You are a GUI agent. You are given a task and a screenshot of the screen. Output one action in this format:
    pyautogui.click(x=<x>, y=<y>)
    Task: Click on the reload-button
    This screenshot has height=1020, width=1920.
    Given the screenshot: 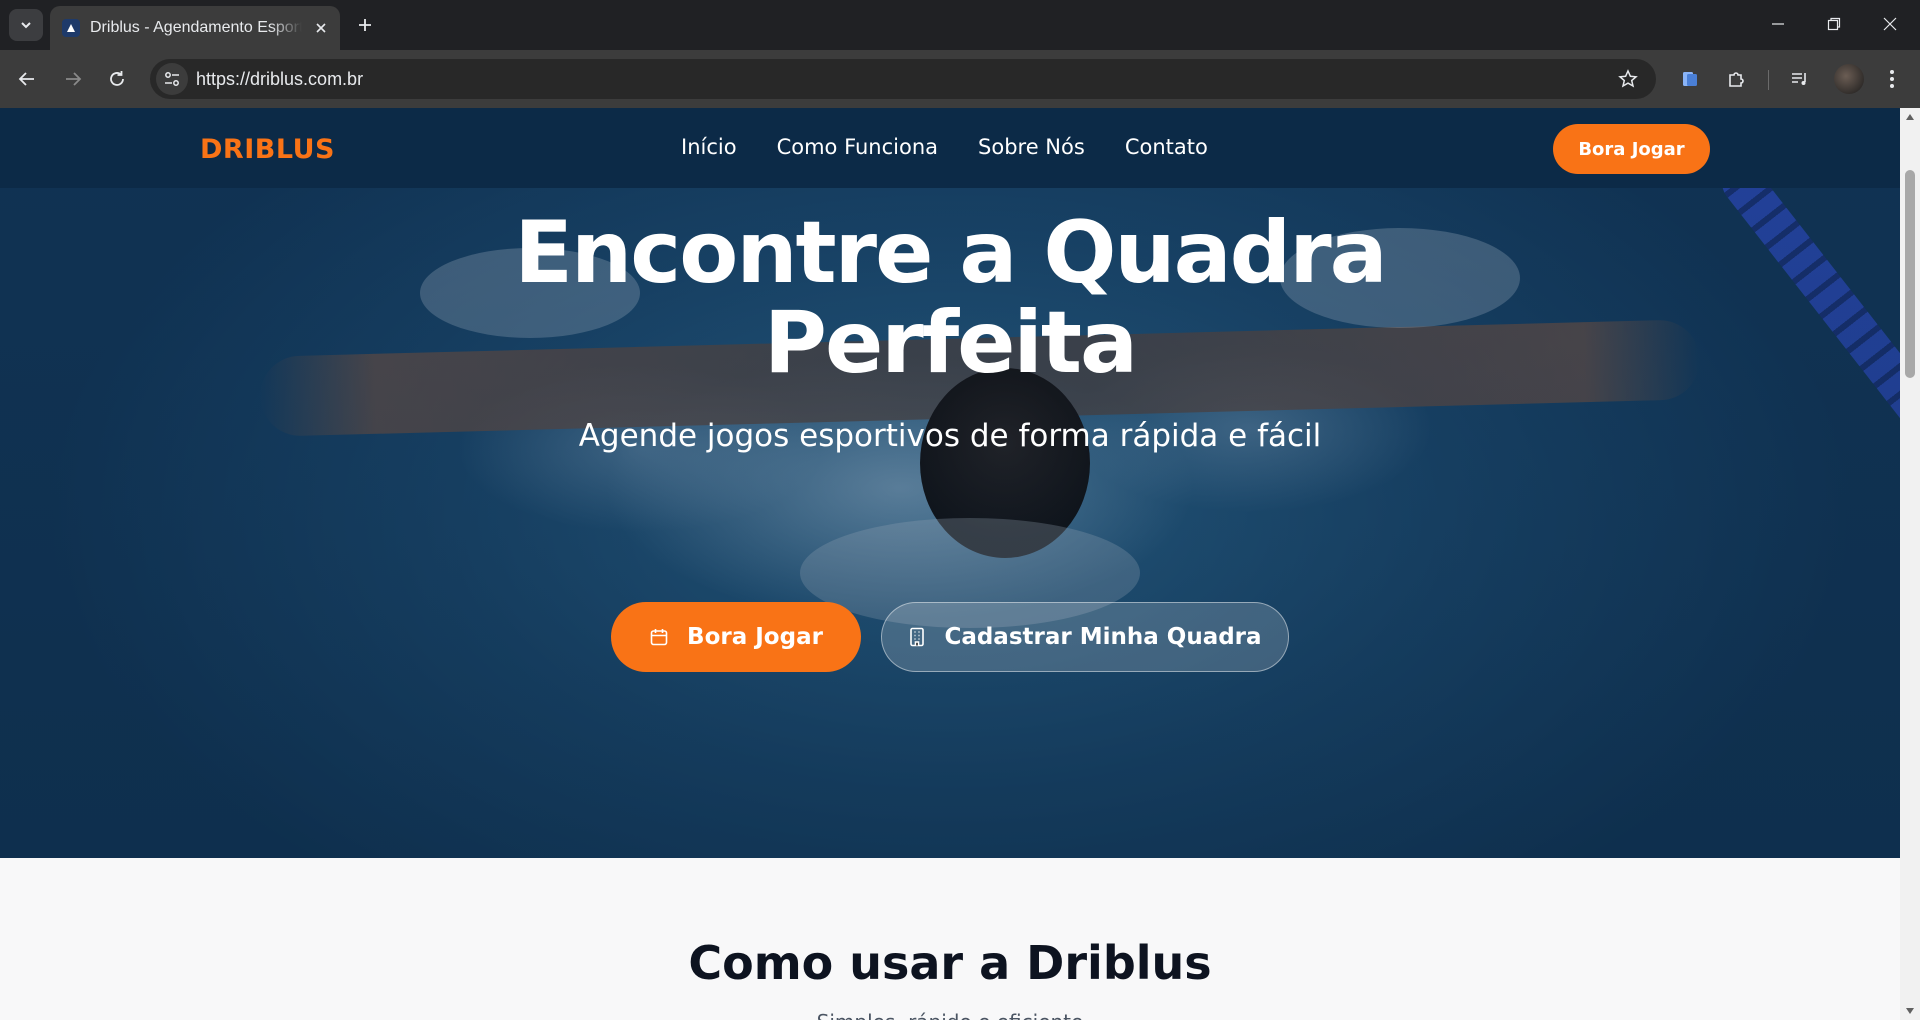 What is the action you would take?
    pyautogui.click(x=117, y=79)
    